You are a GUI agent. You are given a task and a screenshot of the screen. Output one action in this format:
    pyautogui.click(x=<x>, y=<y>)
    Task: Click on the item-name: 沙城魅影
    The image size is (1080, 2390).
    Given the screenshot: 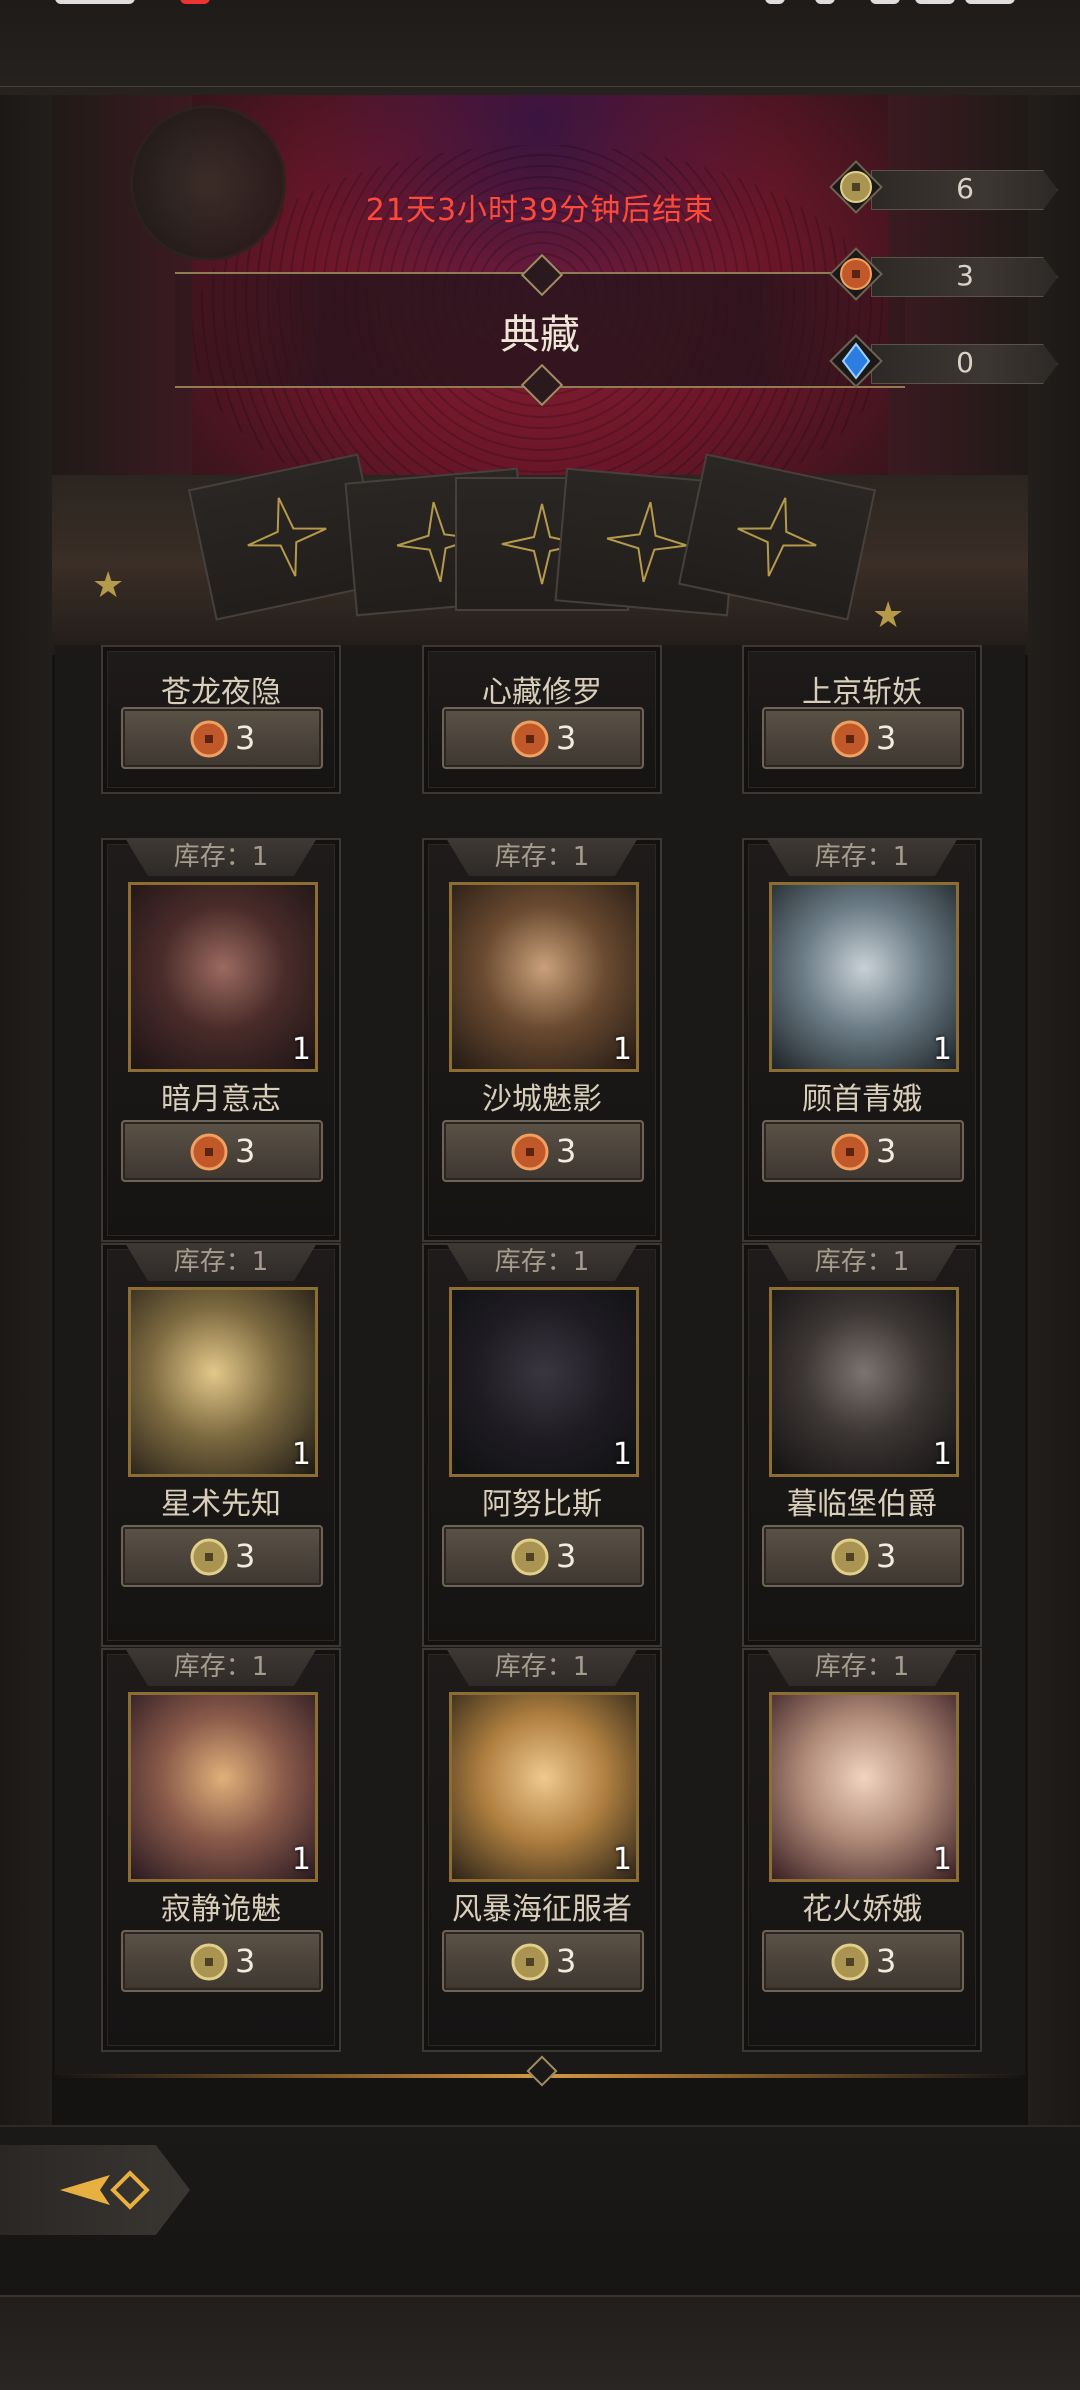 What is the action you would take?
    pyautogui.click(x=542, y=1099)
    